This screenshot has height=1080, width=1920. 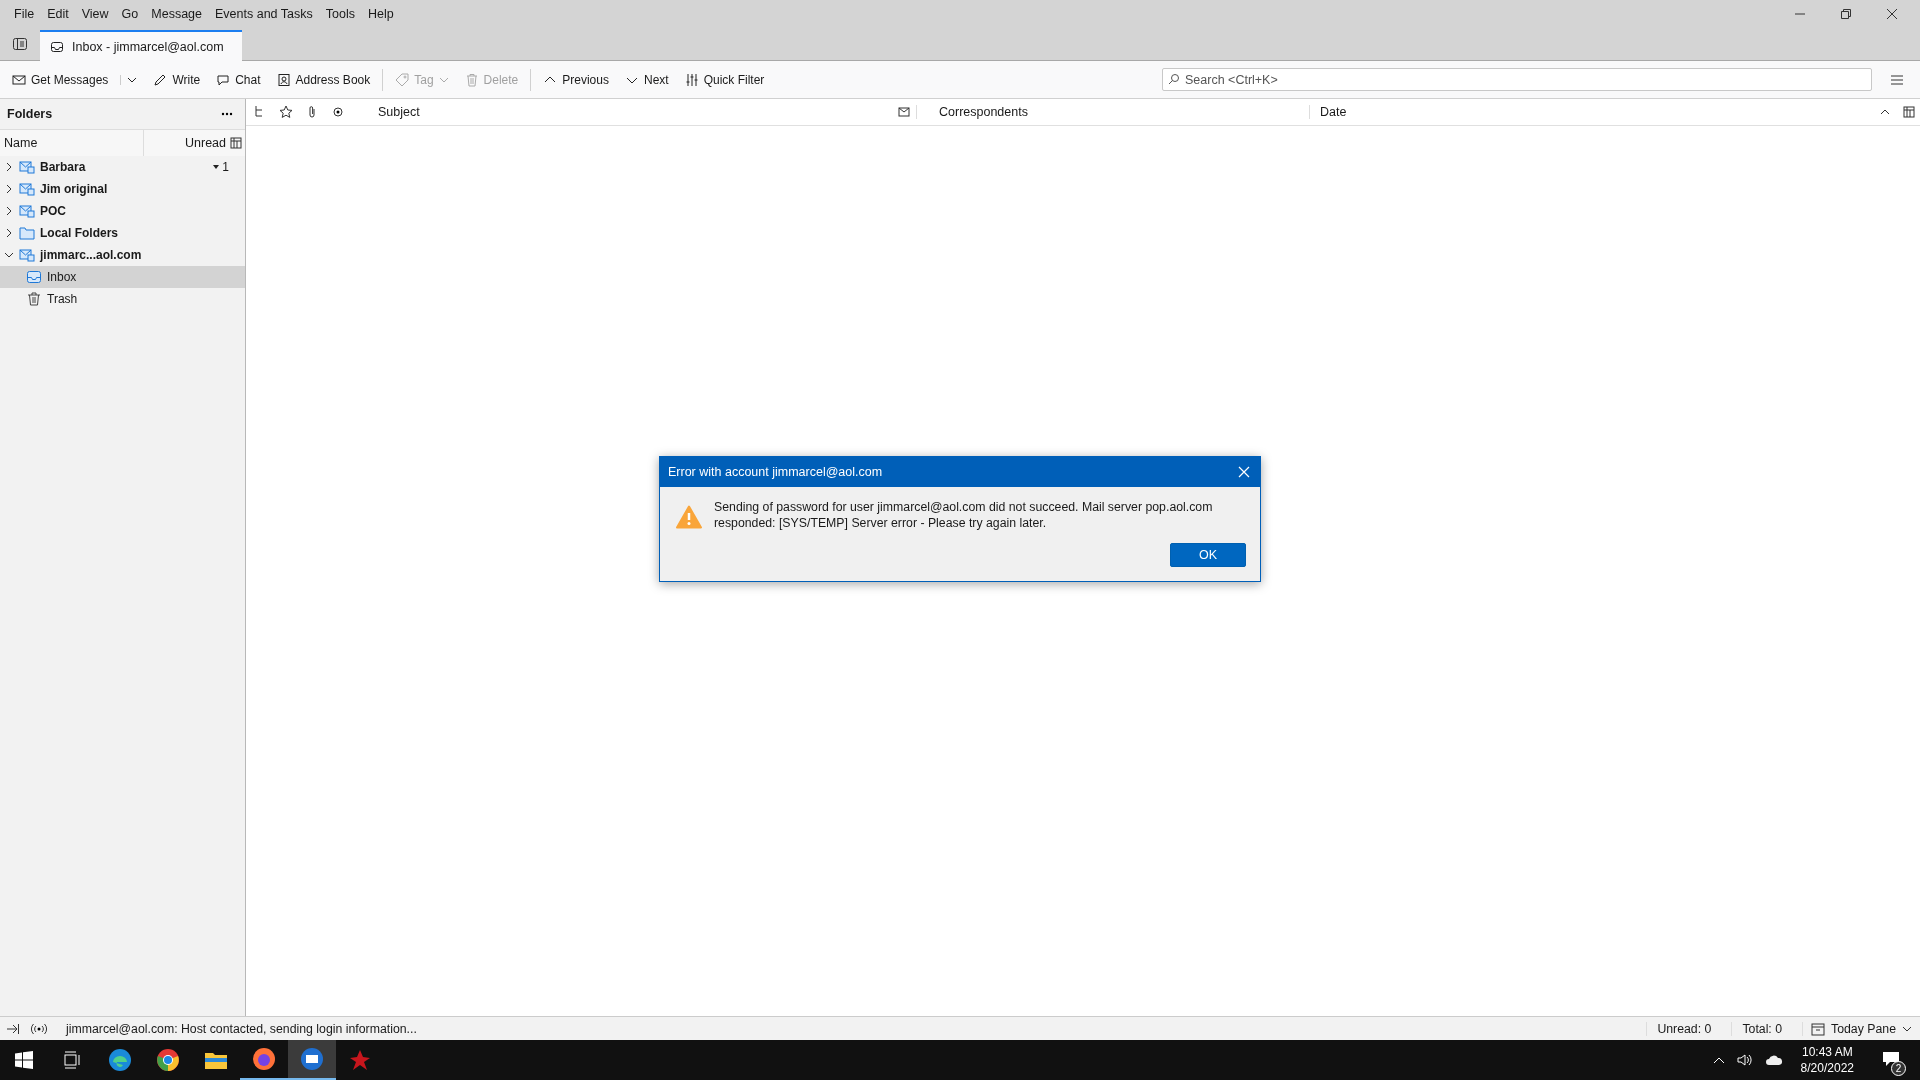 I want to click on menu-item: Help, so click(x=380, y=14).